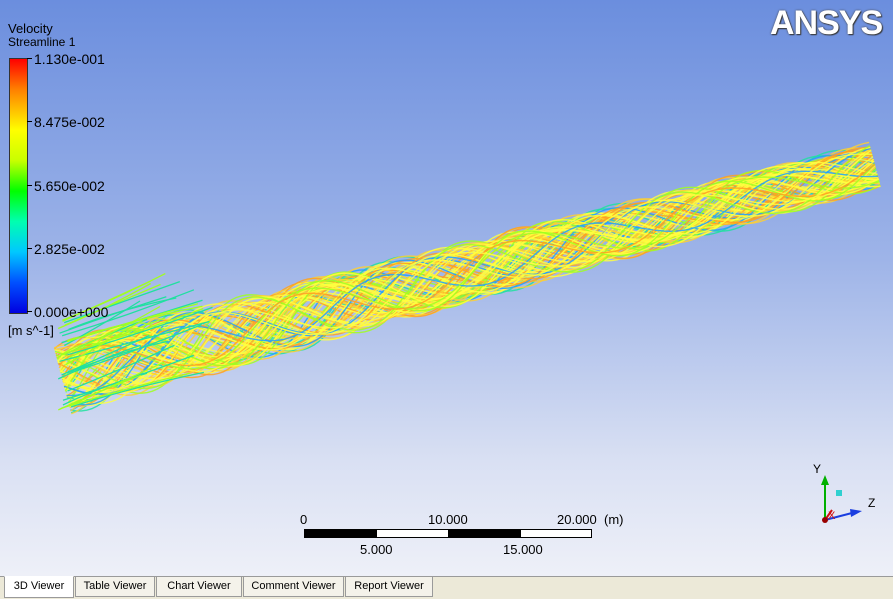 The height and width of the screenshot is (599, 893). What do you see at coordinates (523, 549) in the screenshot?
I see `scale-label-15: 15.000` at bounding box center [523, 549].